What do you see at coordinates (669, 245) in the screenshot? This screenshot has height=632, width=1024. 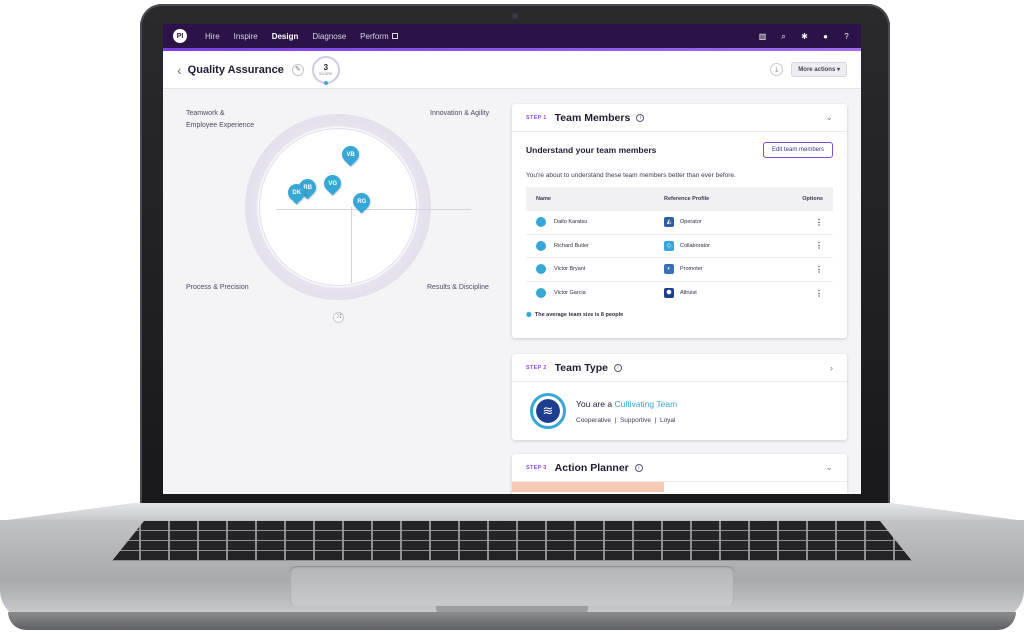 I see `collaborator-profile-icon: ◇` at bounding box center [669, 245].